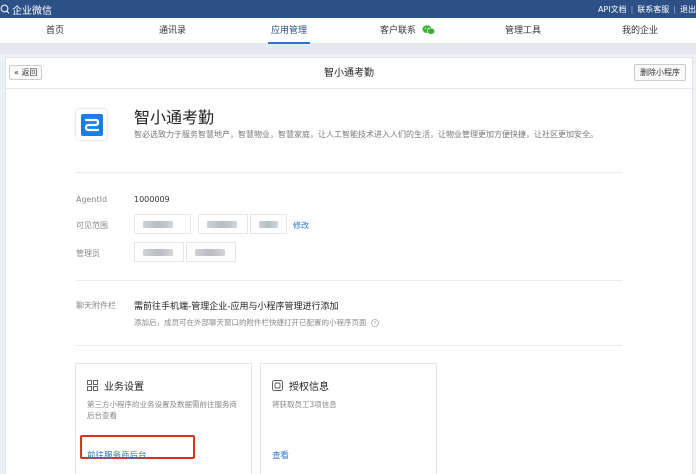  Describe the element at coordinates (117, 455) in the screenshot. I see `go-to-provider-backend-link: 前往服务商后台` at that location.